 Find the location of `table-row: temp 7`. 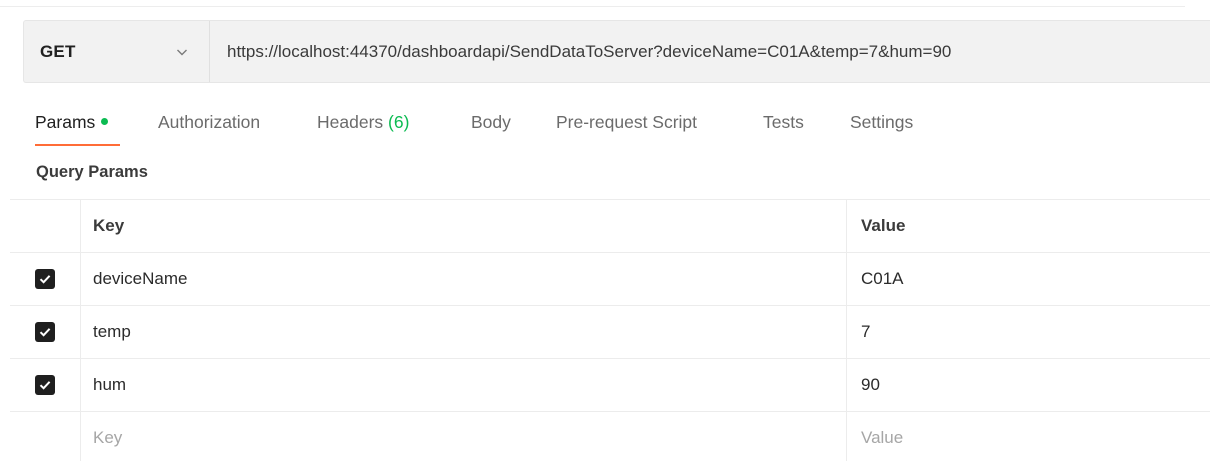

table-row: temp 7 is located at coordinates (610, 331).